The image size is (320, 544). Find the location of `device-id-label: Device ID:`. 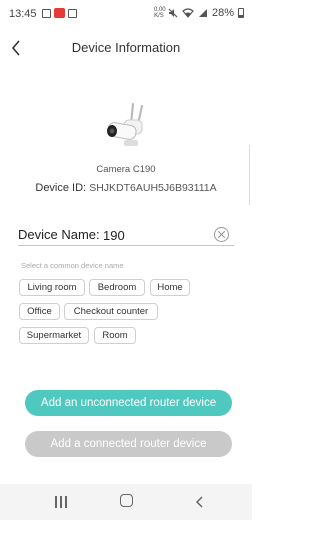

device-id-label: Device ID: is located at coordinates (61, 188).